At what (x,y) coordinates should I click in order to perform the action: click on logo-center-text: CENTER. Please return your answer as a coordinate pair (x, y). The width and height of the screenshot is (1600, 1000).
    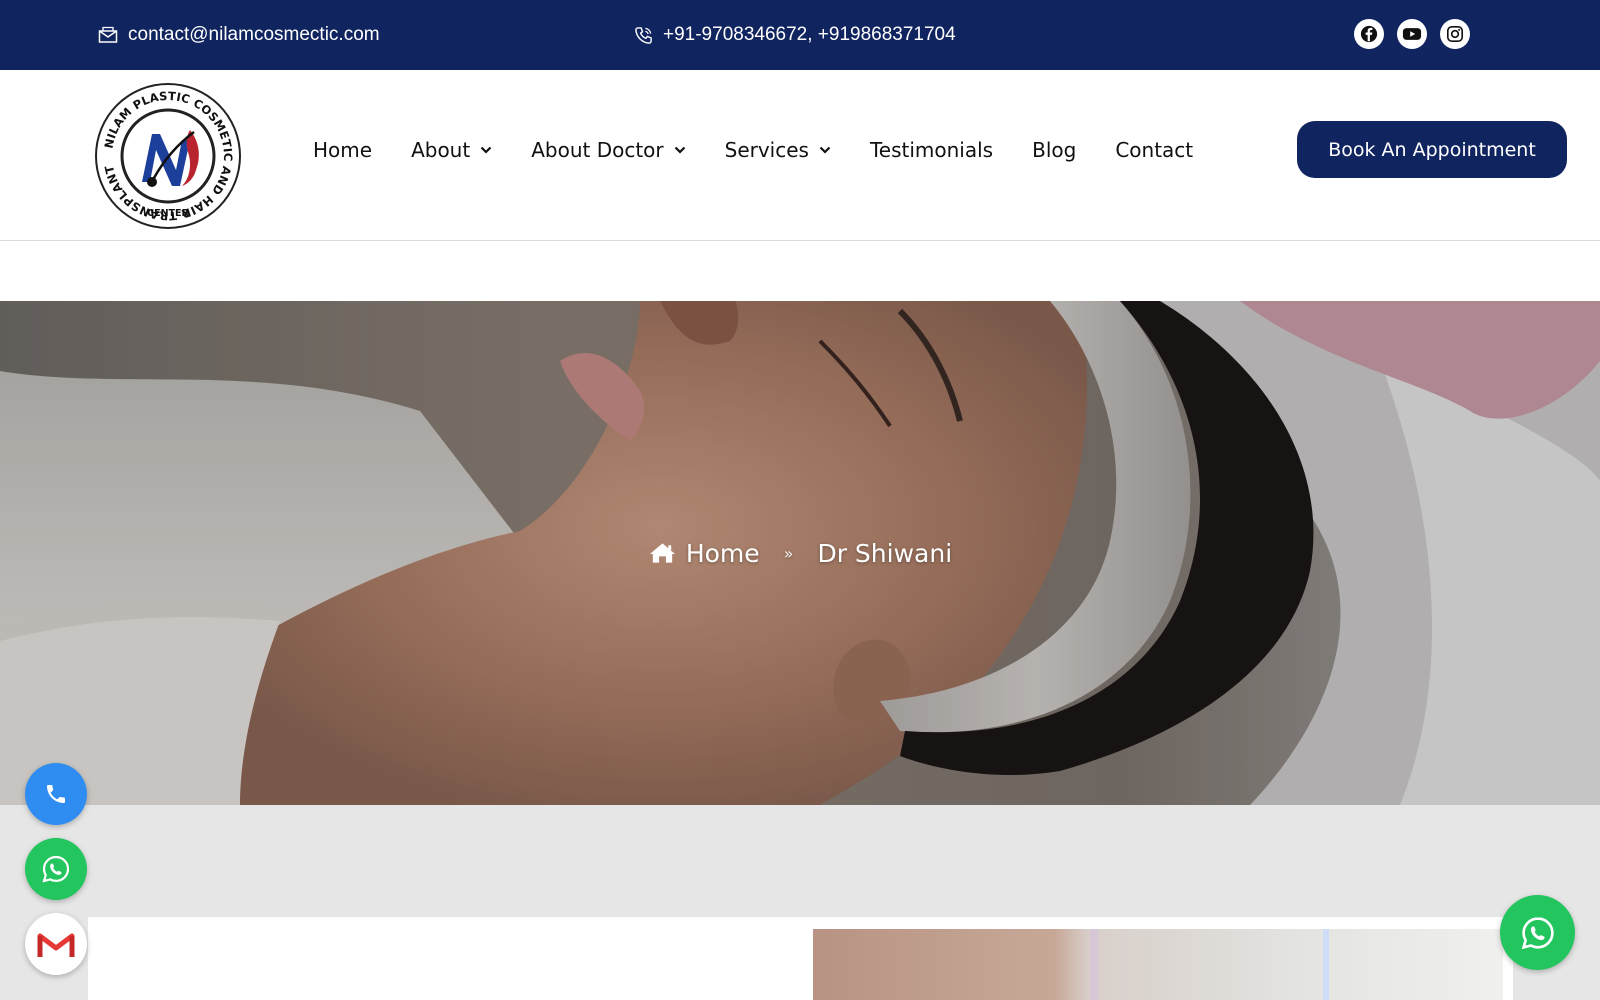
    Looking at the image, I should click on (168, 213).